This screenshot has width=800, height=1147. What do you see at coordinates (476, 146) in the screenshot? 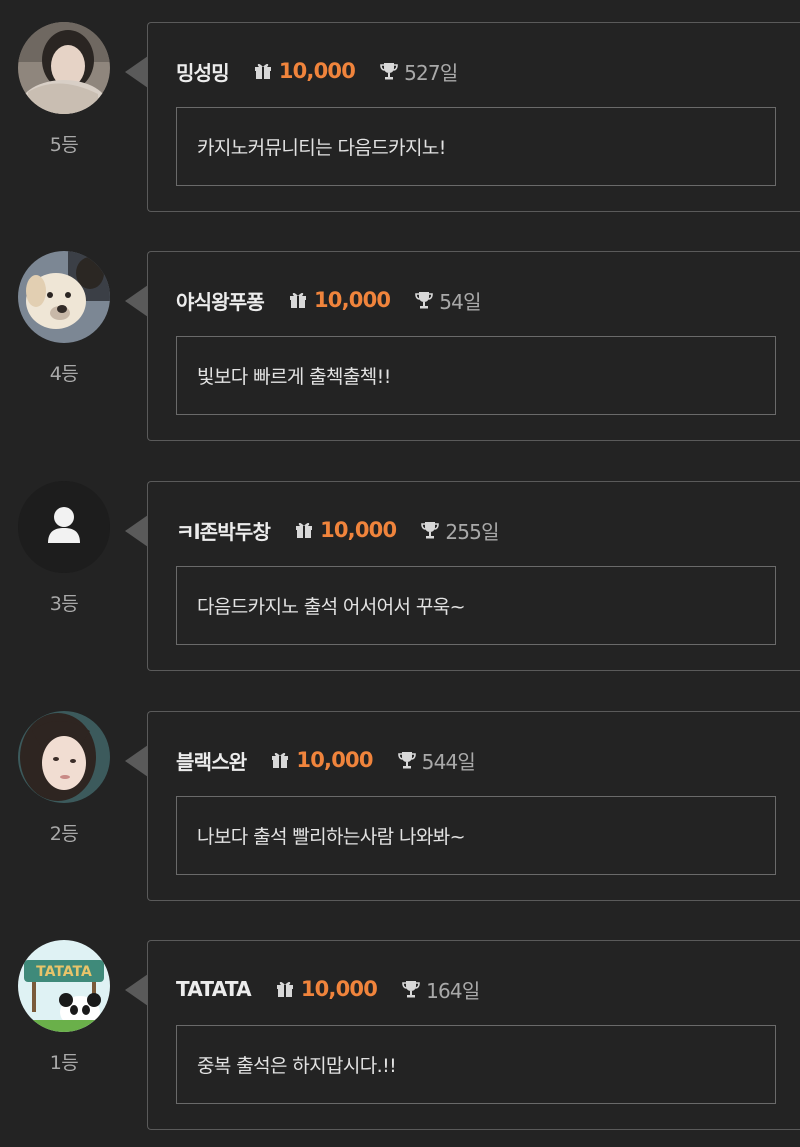
I see `message-box: 카지노커뮤니티는 다음드카지노!` at bounding box center [476, 146].